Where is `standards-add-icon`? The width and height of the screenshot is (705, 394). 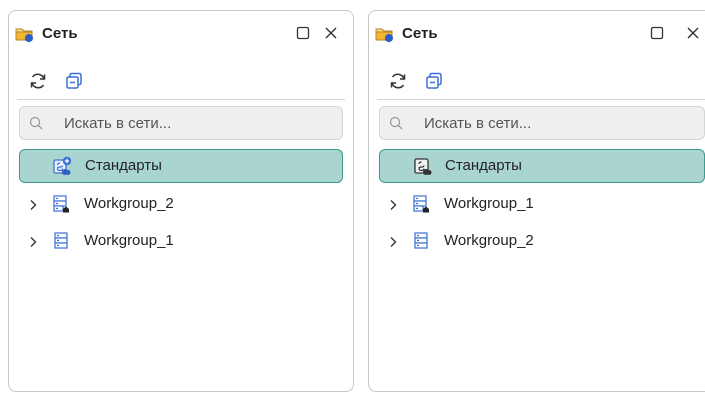
standards-add-icon is located at coordinates (62, 166).